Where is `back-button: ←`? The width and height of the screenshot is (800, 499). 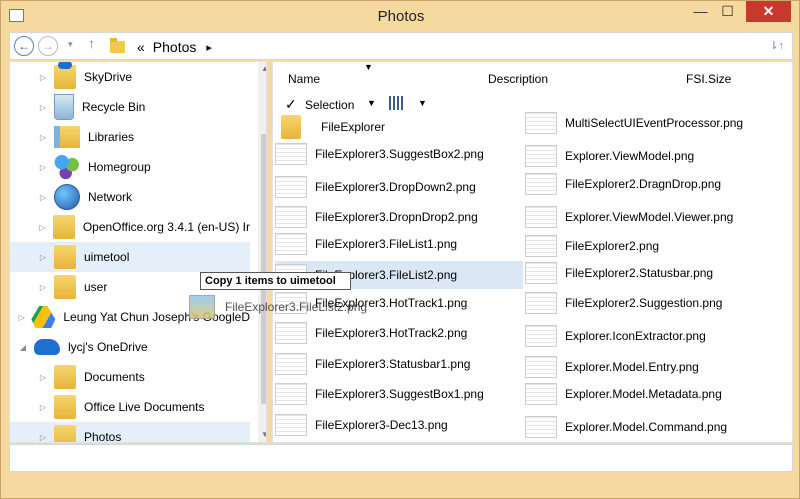
back-button: ← is located at coordinates (24, 46).